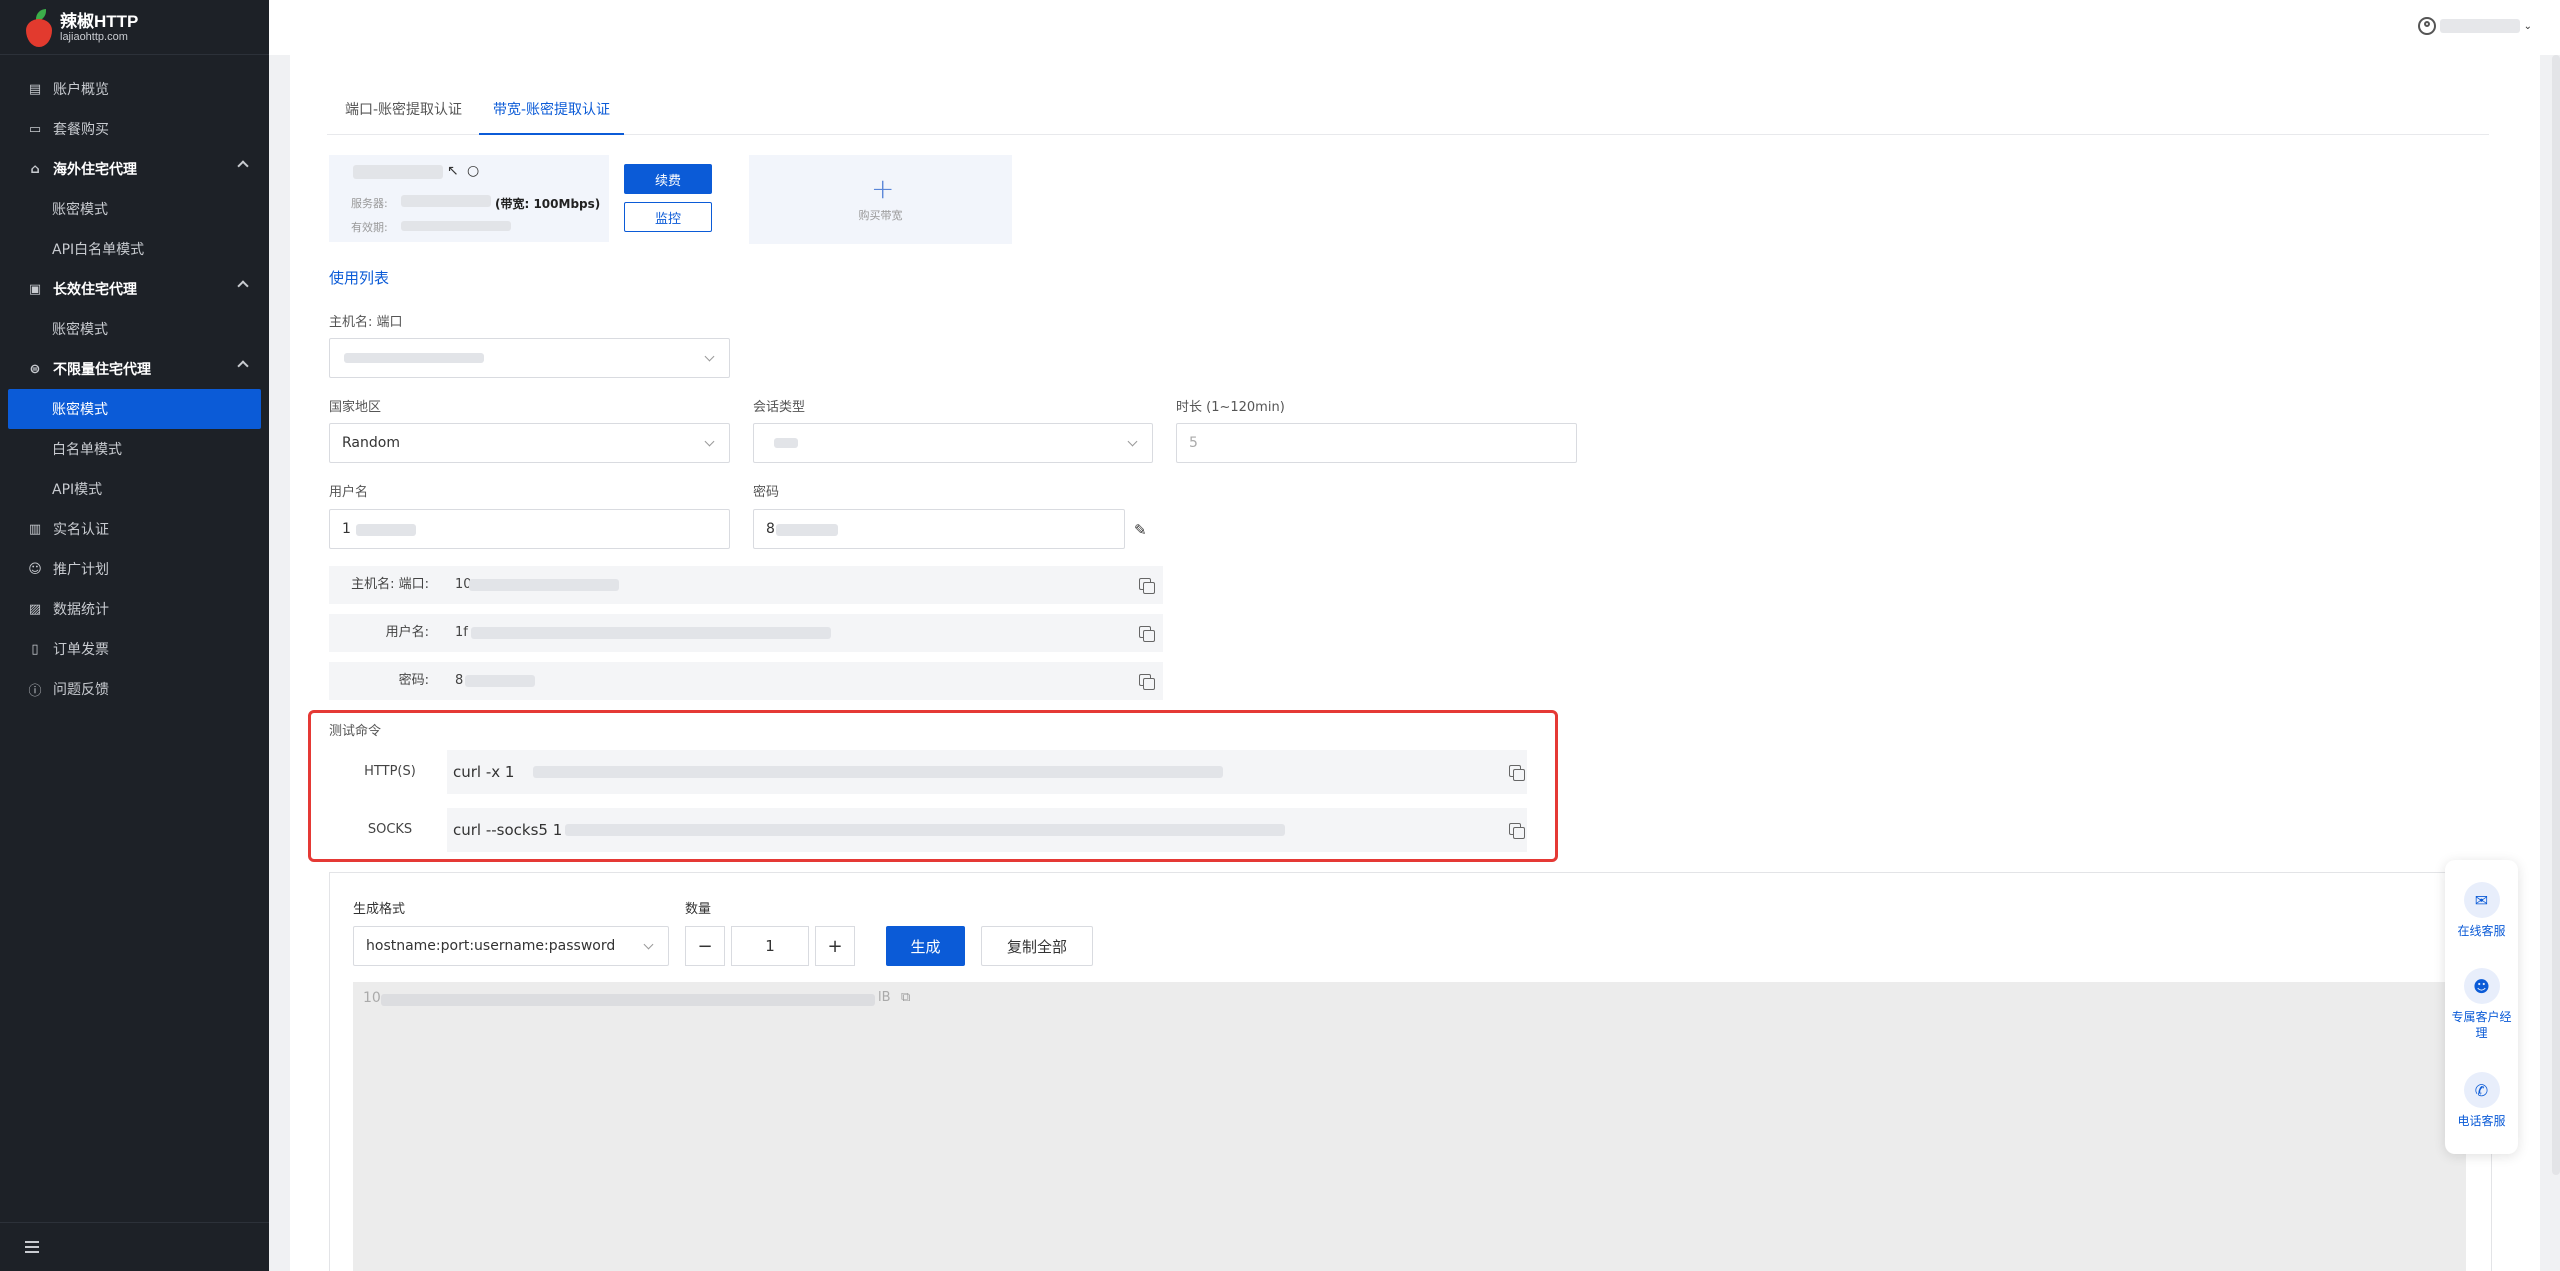 The height and width of the screenshot is (1271, 2560). I want to click on logo: 辣椒HTTP lajiaohttp.com, so click(81, 28).